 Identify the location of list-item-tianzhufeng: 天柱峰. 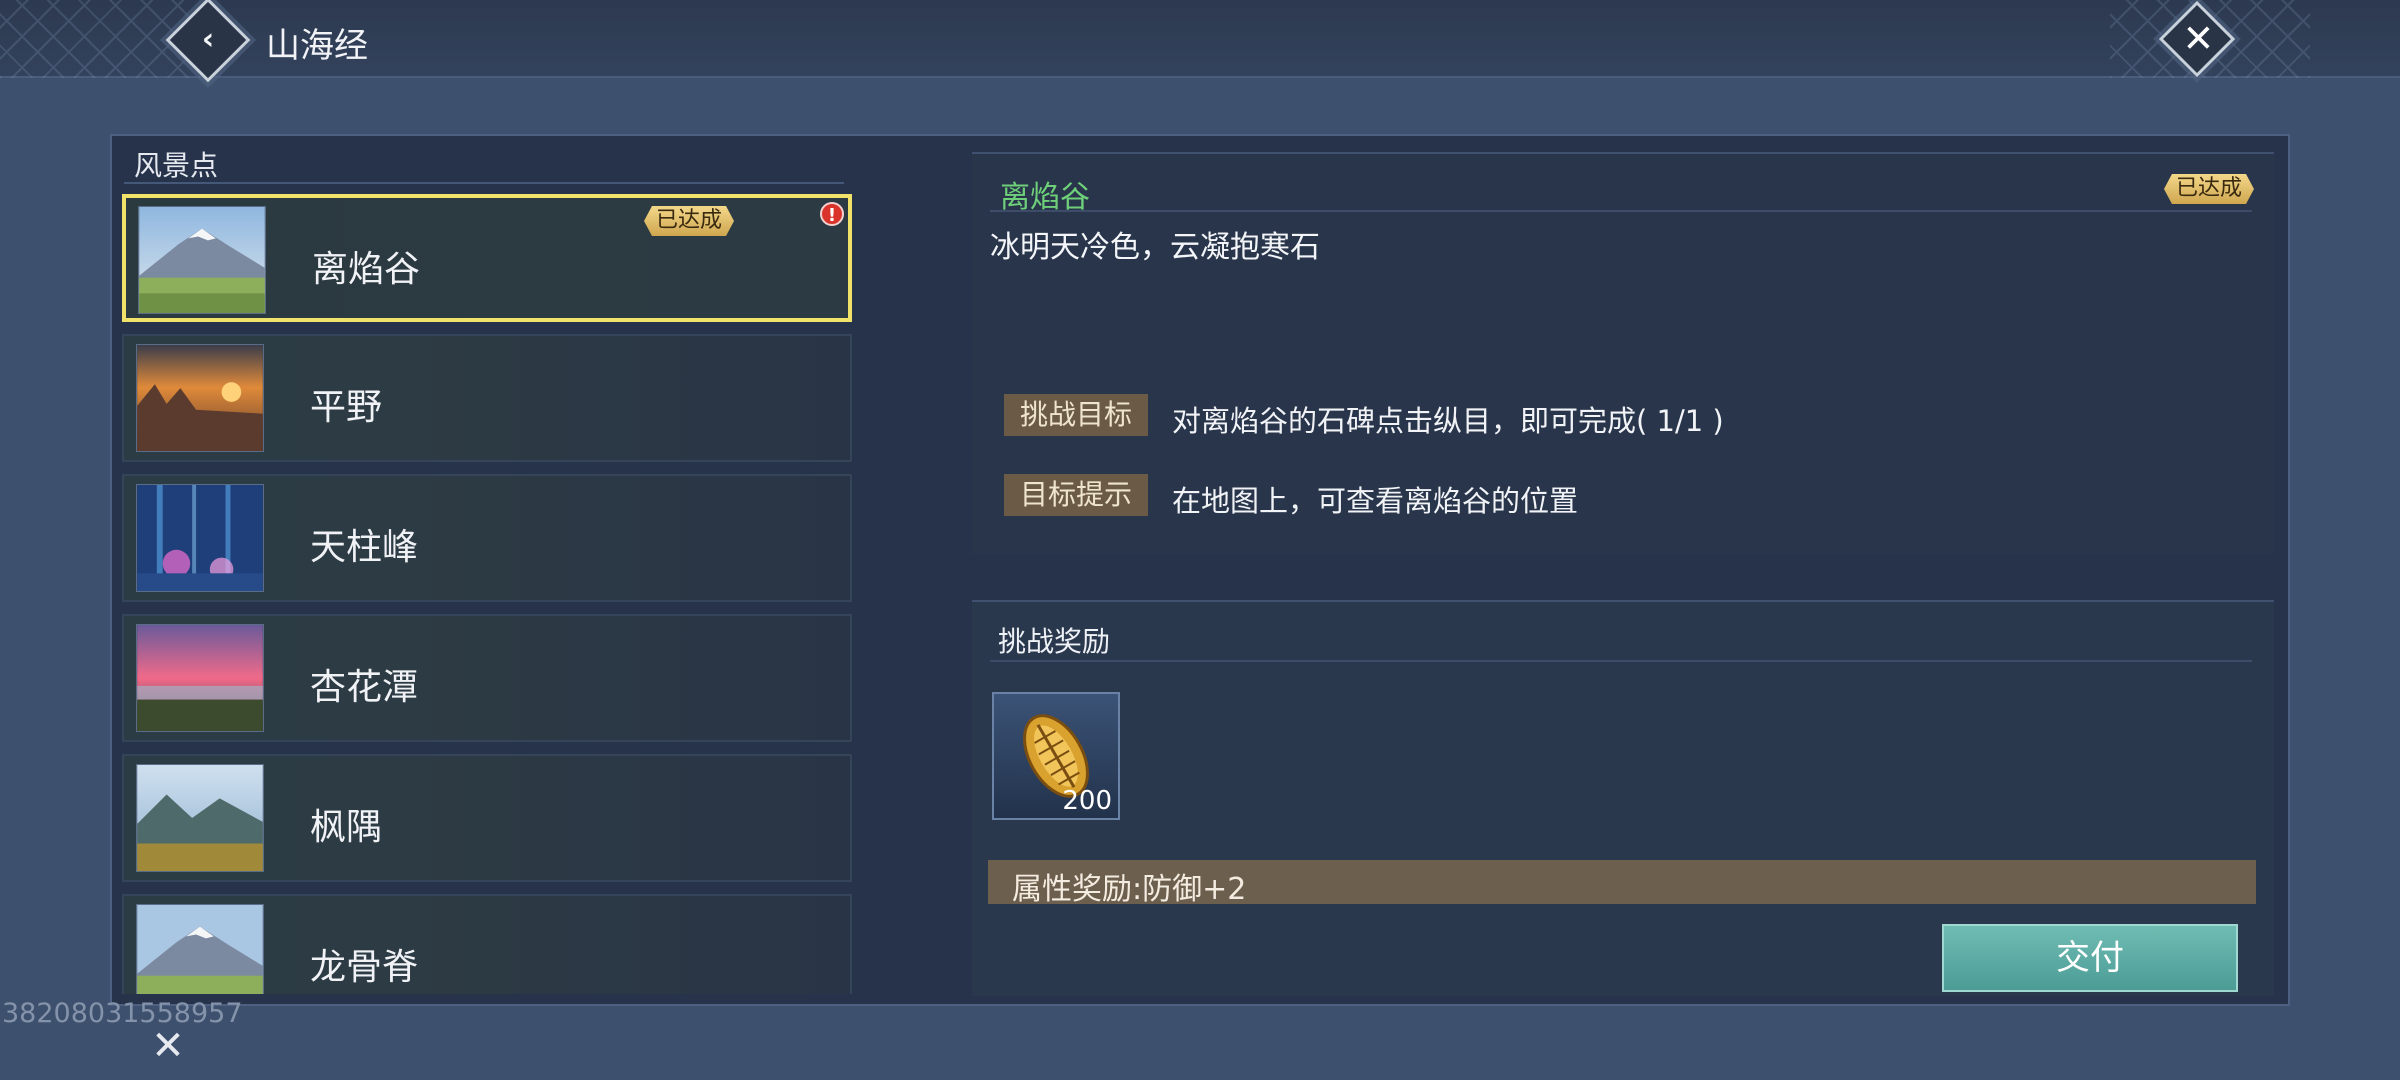
(487, 538).